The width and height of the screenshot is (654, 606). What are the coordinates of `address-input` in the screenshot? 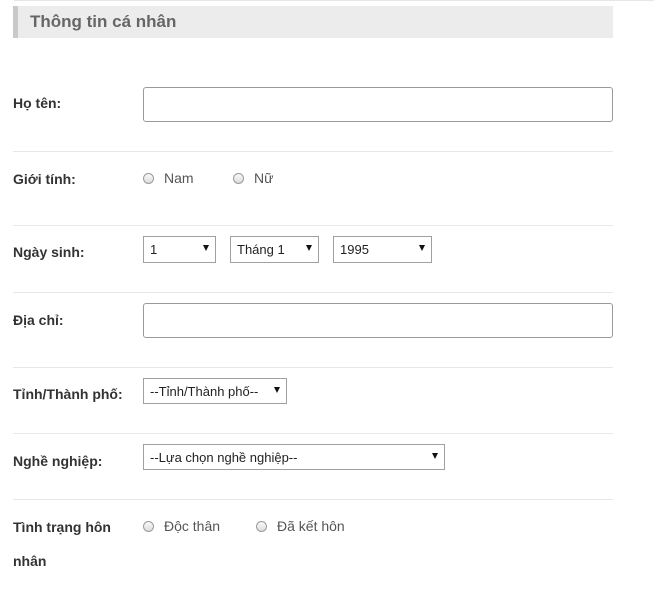 It's located at (378, 320).